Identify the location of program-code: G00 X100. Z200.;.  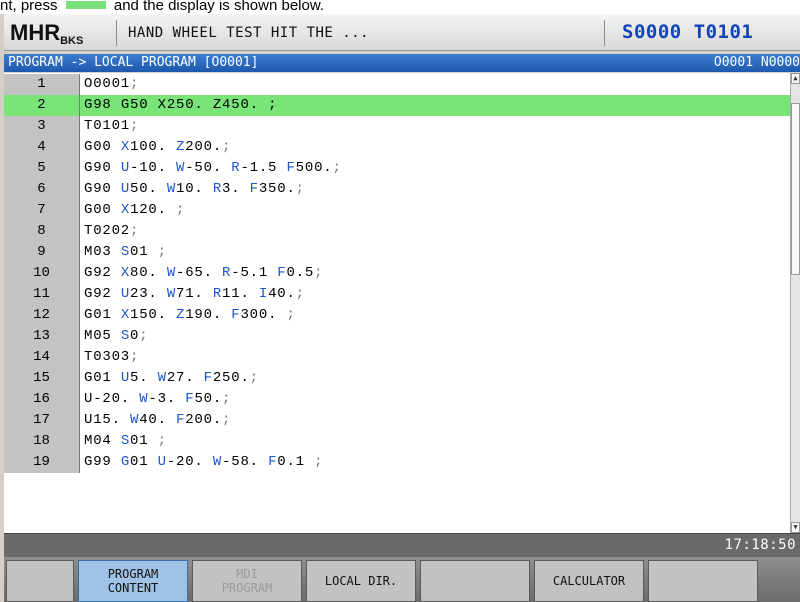
(157, 147).